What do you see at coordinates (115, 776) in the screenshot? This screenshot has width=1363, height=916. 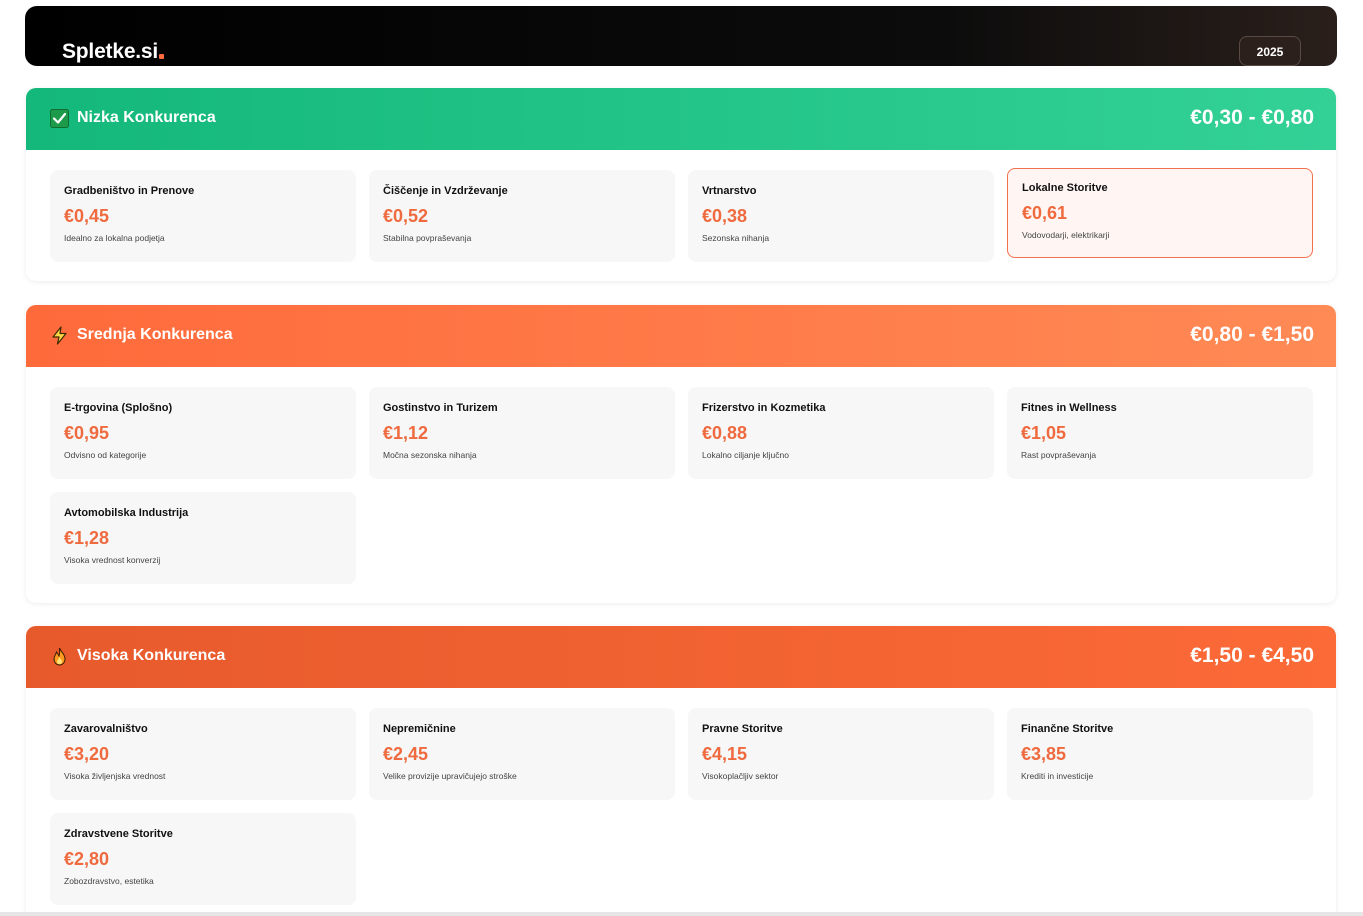 I see `card-note: Visoka življenjska vrednost` at bounding box center [115, 776].